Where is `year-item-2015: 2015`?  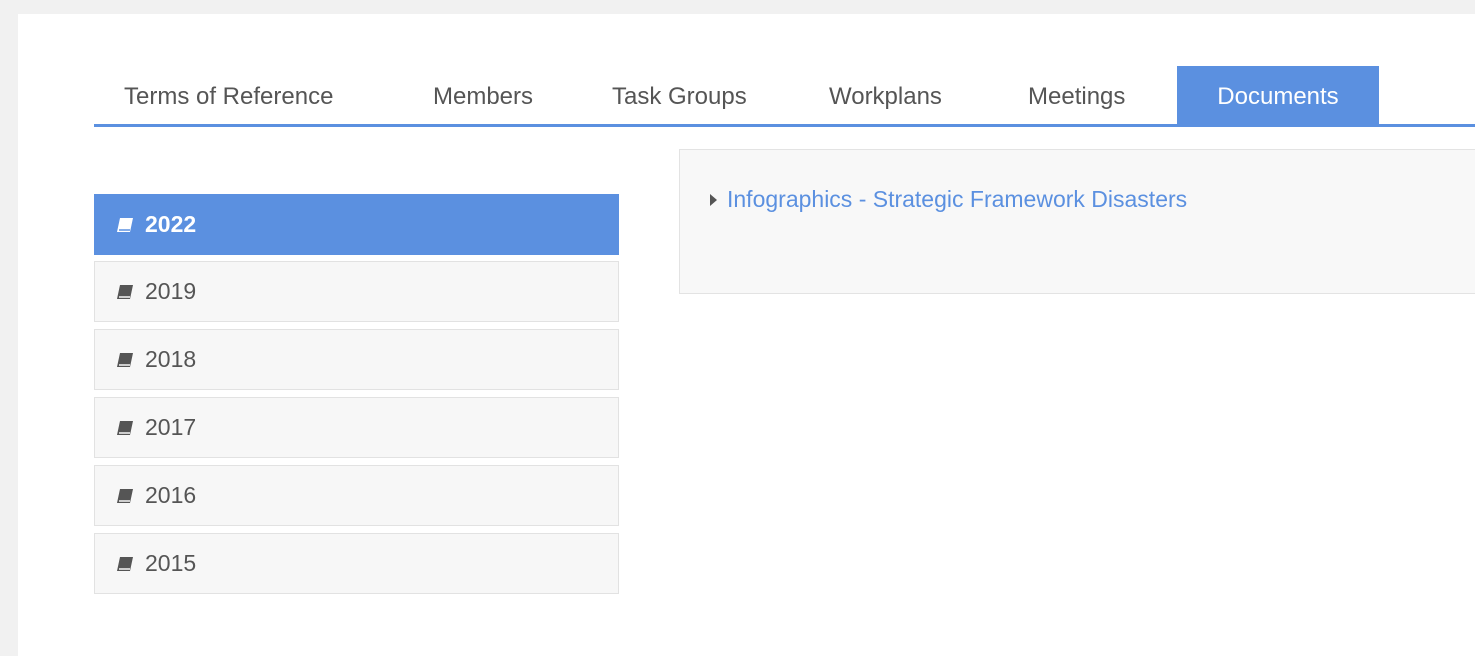
year-item-2015: 2015 is located at coordinates (356, 563).